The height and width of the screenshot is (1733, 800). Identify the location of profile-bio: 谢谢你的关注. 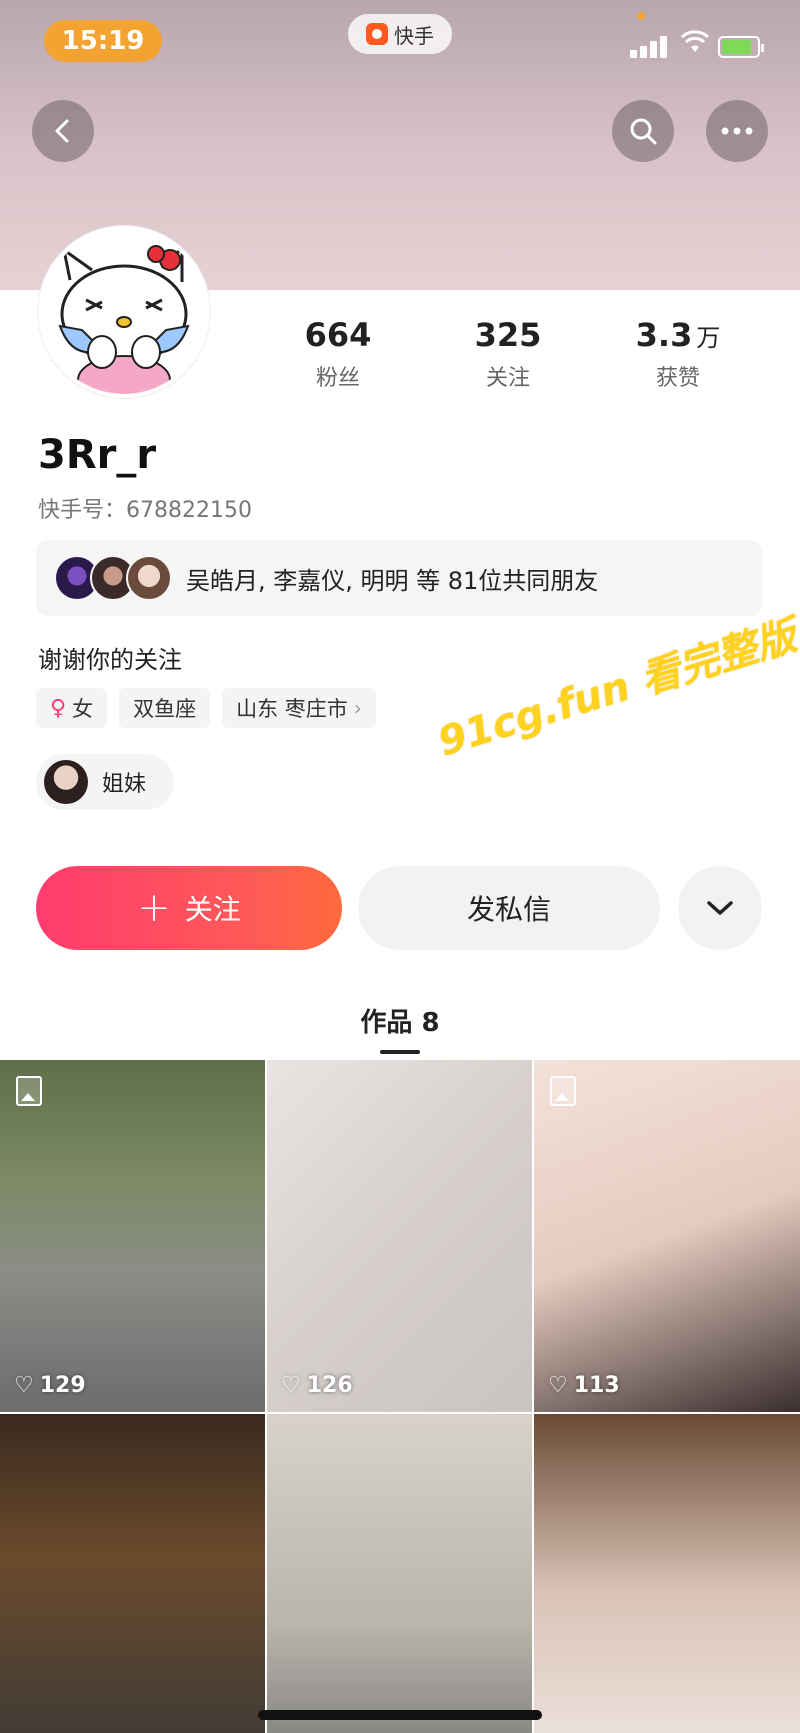
(110, 660).